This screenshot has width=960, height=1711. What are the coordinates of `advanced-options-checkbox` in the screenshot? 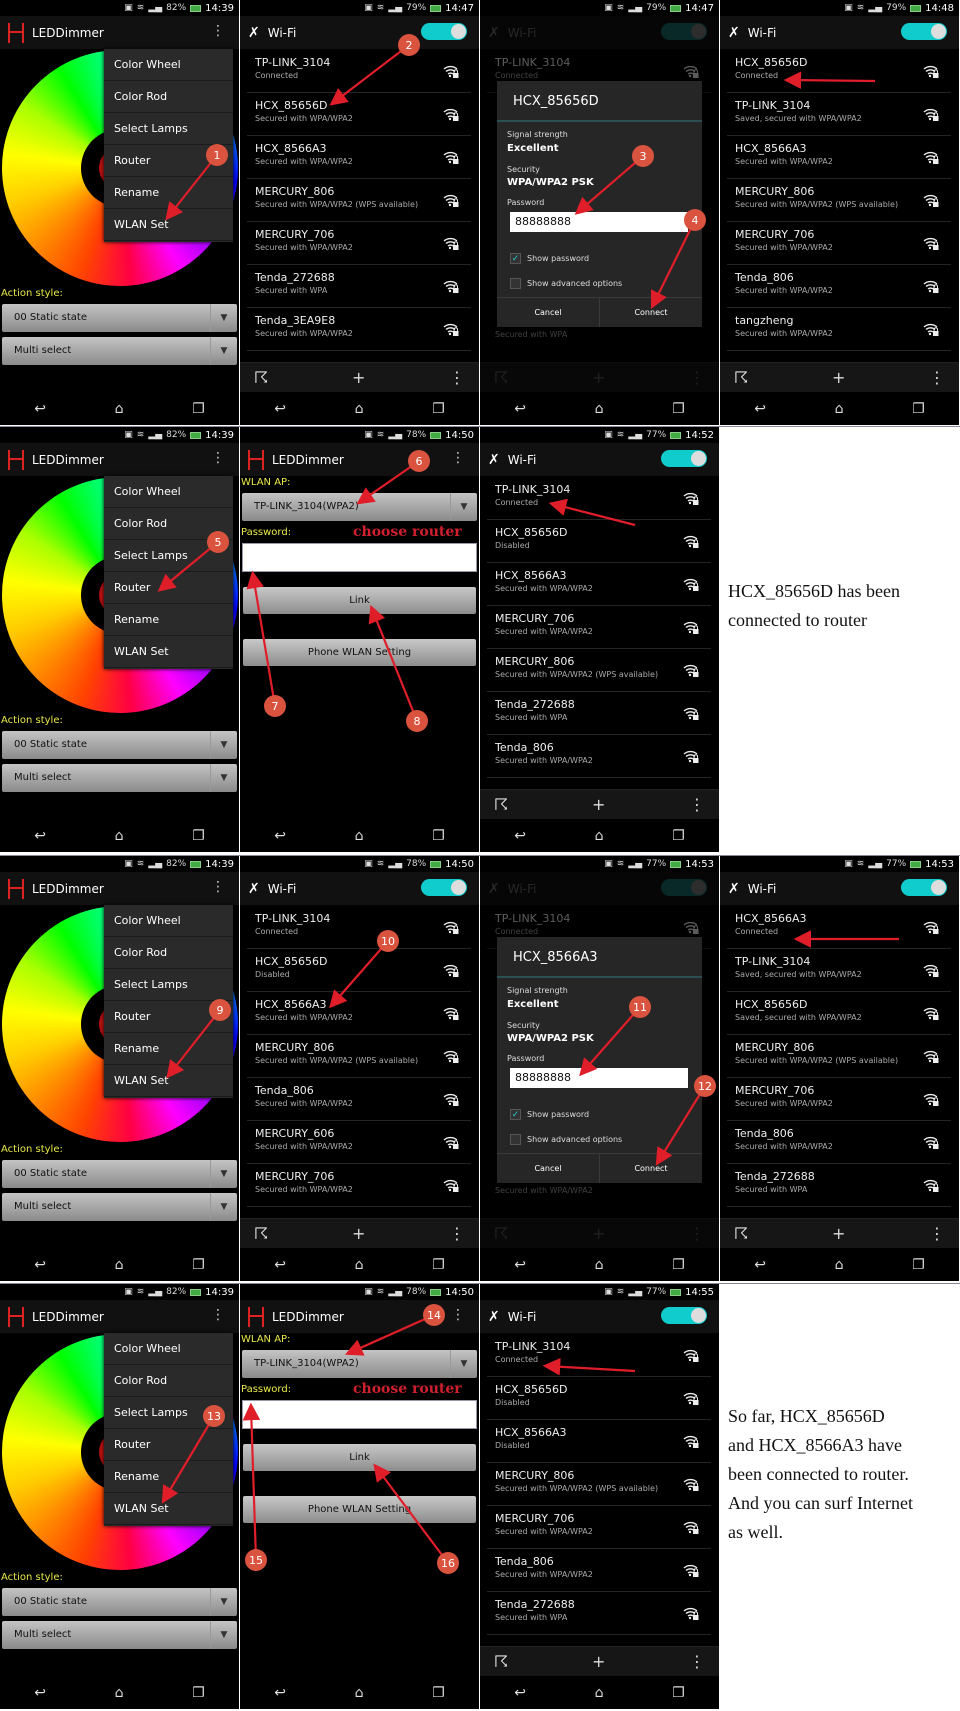 It's located at (515, 283).